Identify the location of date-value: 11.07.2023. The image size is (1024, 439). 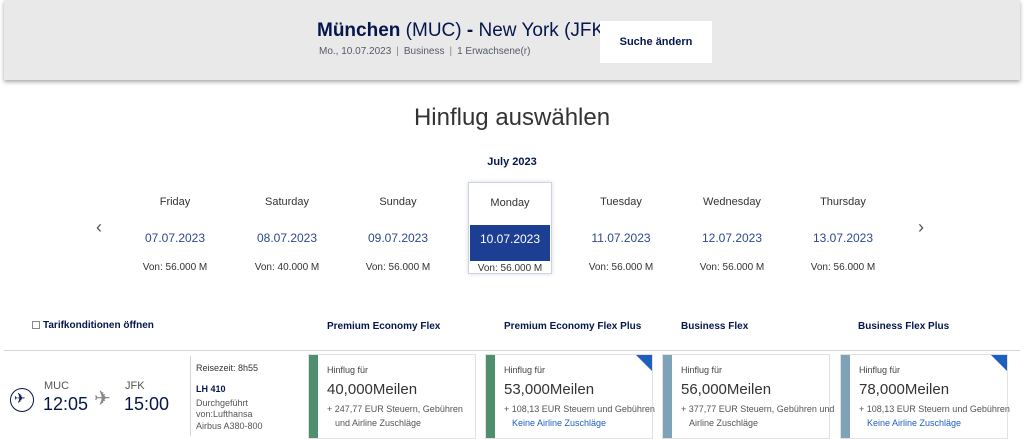
(621, 238).